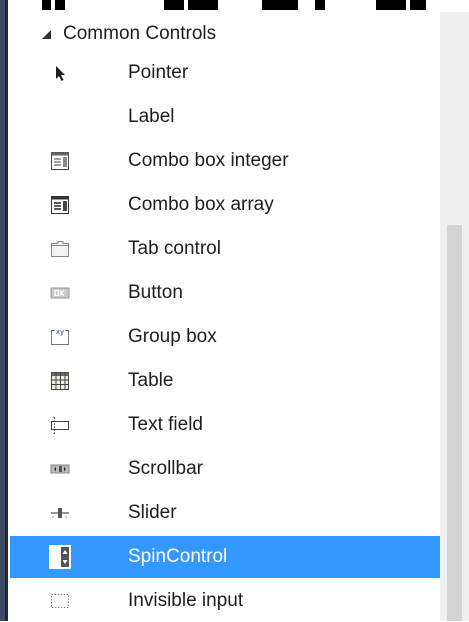 Image resolution: width=469 pixels, height=622 pixels. What do you see at coordinates (454, 423) in the screenshot?
I see `scrollbar-thumb` at bounding box center [454, 423].